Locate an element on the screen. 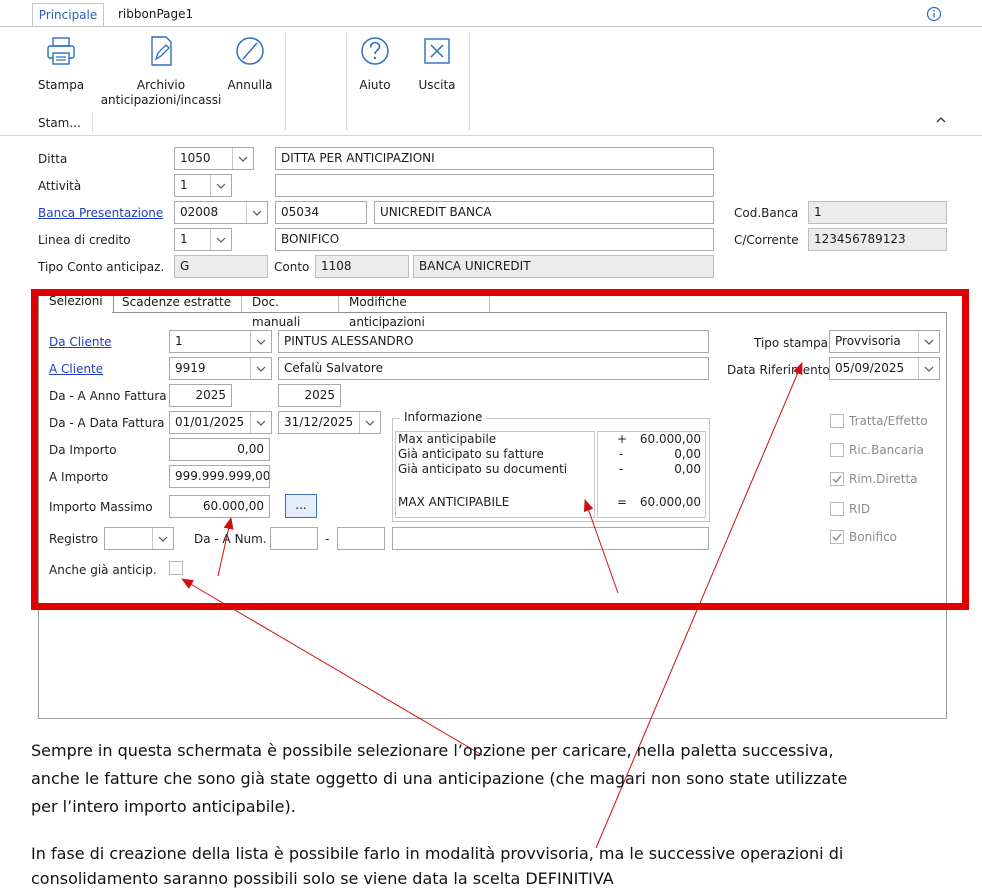 The image size is (982, 893). conto-value: 1108 is located at coordinates (336, 266).